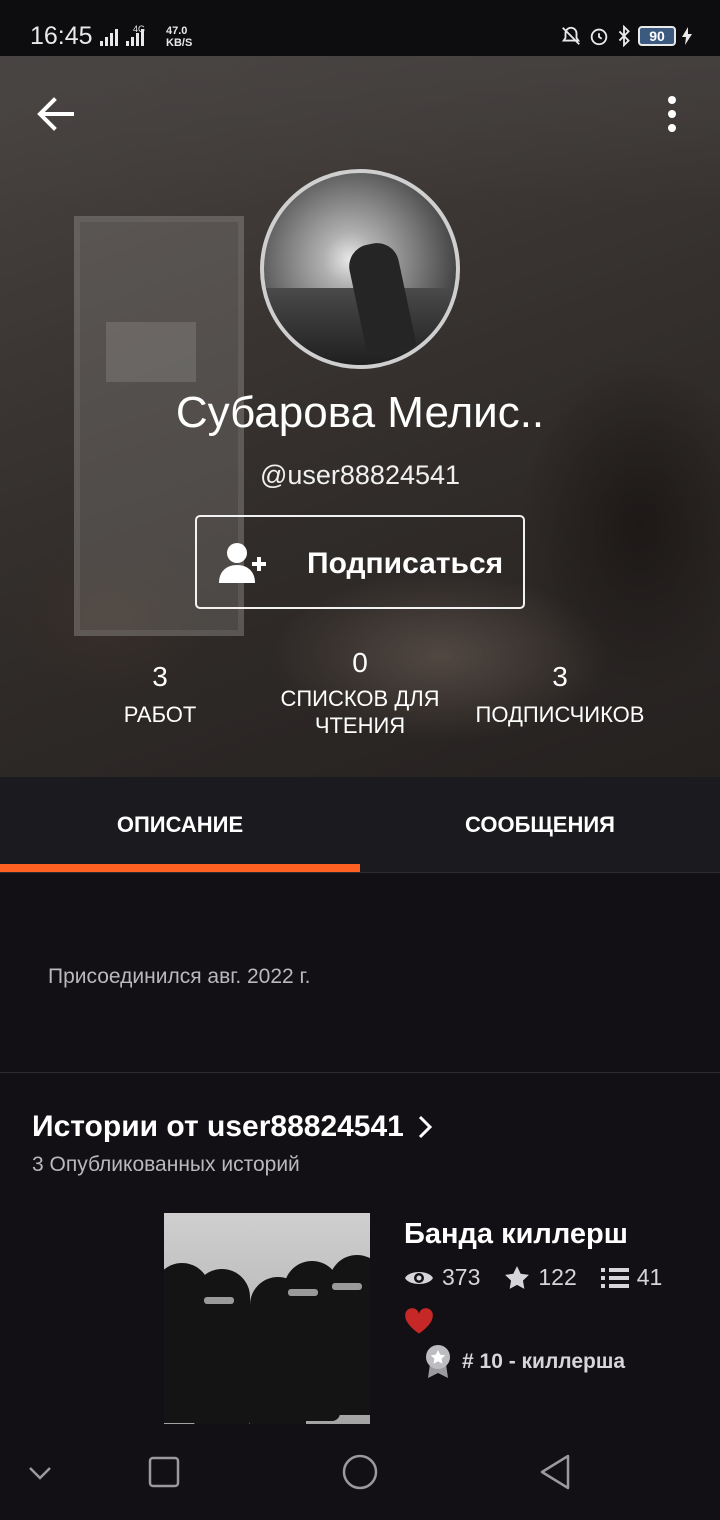 The height and width of the screenshot is (1520, 720). I want to click on stories-header: Истории от user88824541, so click(232, 1127).